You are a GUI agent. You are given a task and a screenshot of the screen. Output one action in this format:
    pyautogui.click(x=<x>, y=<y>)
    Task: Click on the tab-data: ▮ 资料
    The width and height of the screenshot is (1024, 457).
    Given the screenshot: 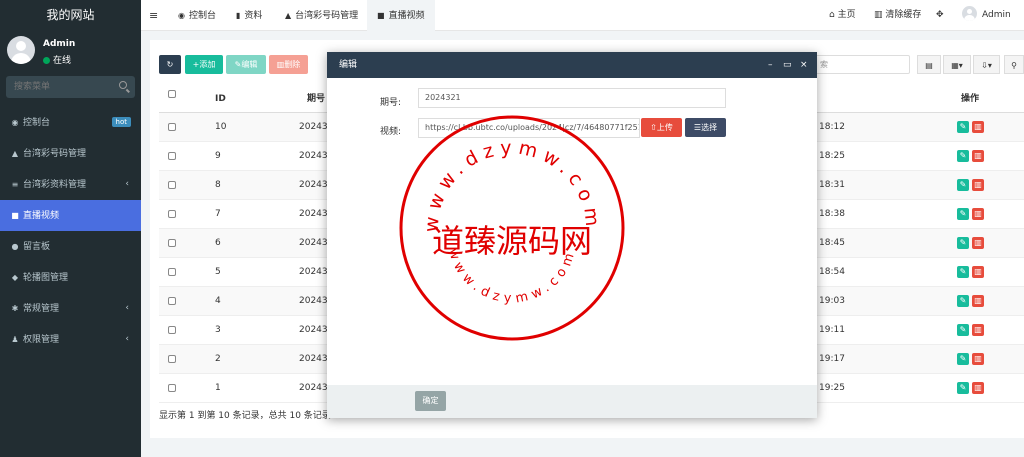 What is the action you would take?
    pyautogui.click(x=249, y=15)
    